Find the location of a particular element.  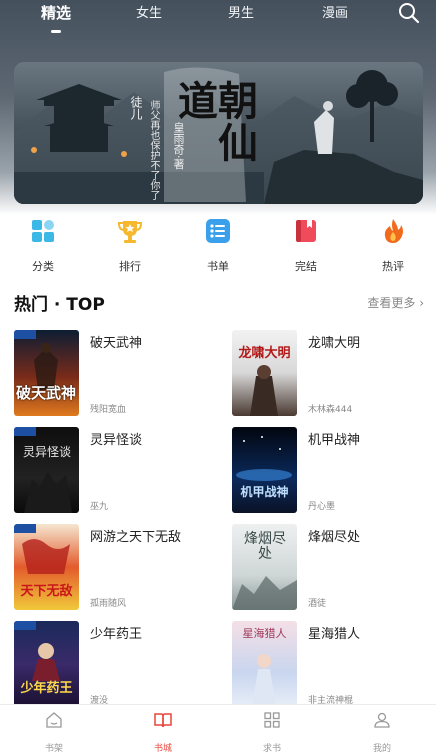

book-title: 星海猎人 is located at coordinates (334, 634).